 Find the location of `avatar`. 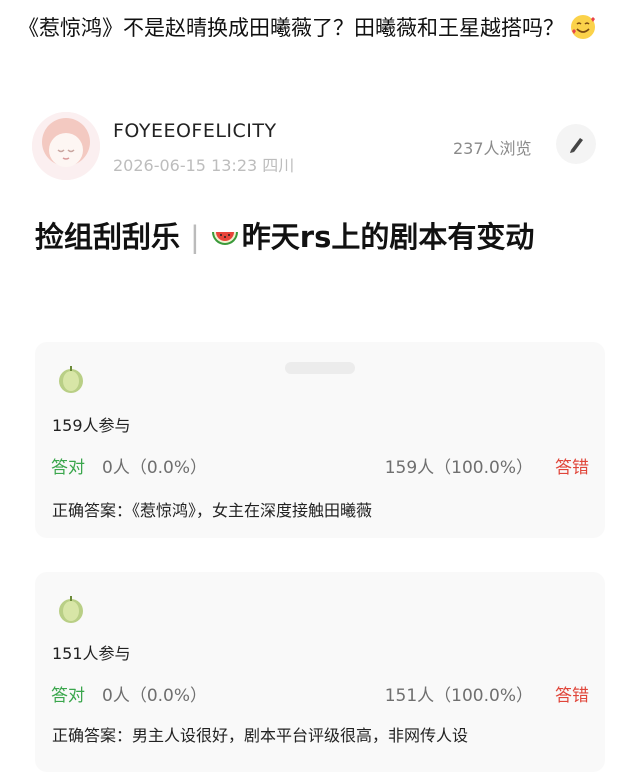

avatar is located at coordinates (66, 146).